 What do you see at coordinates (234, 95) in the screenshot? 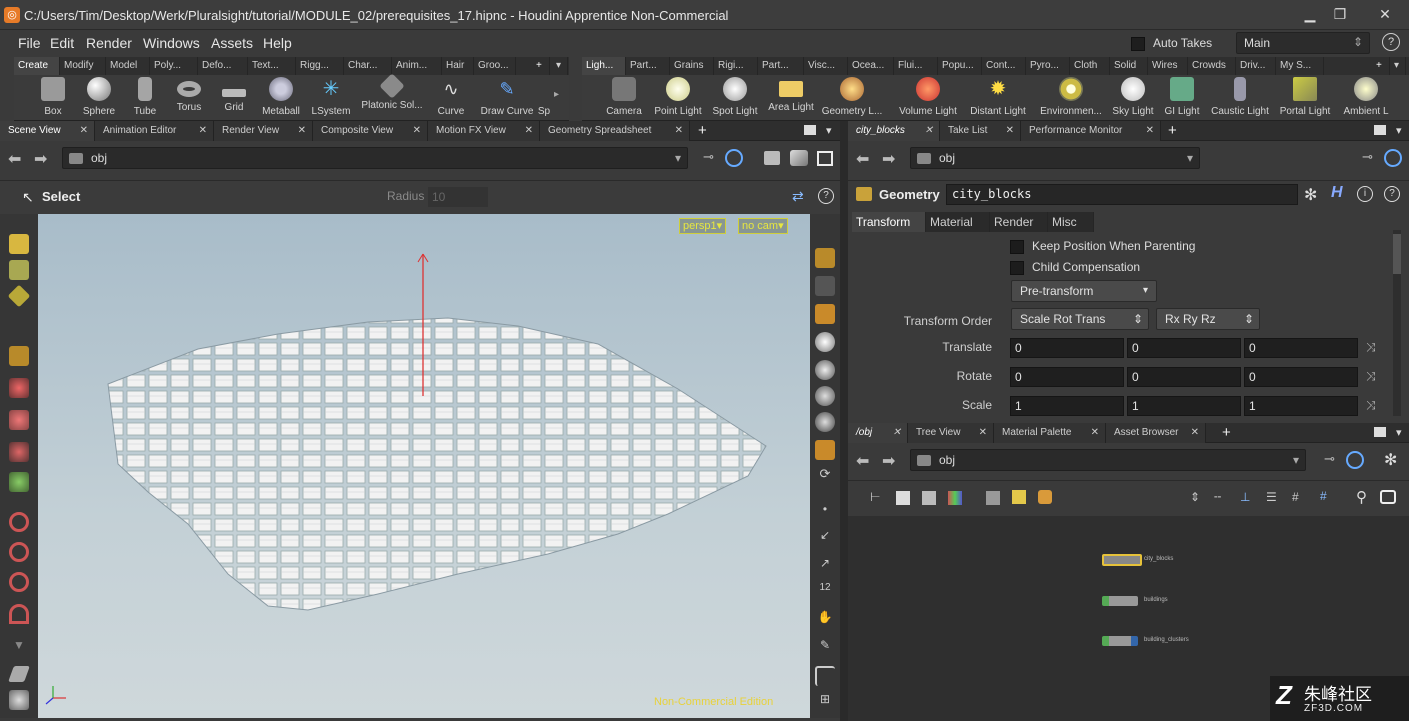
I see `grid-tool: Grid` at bounding box center [234, 95].